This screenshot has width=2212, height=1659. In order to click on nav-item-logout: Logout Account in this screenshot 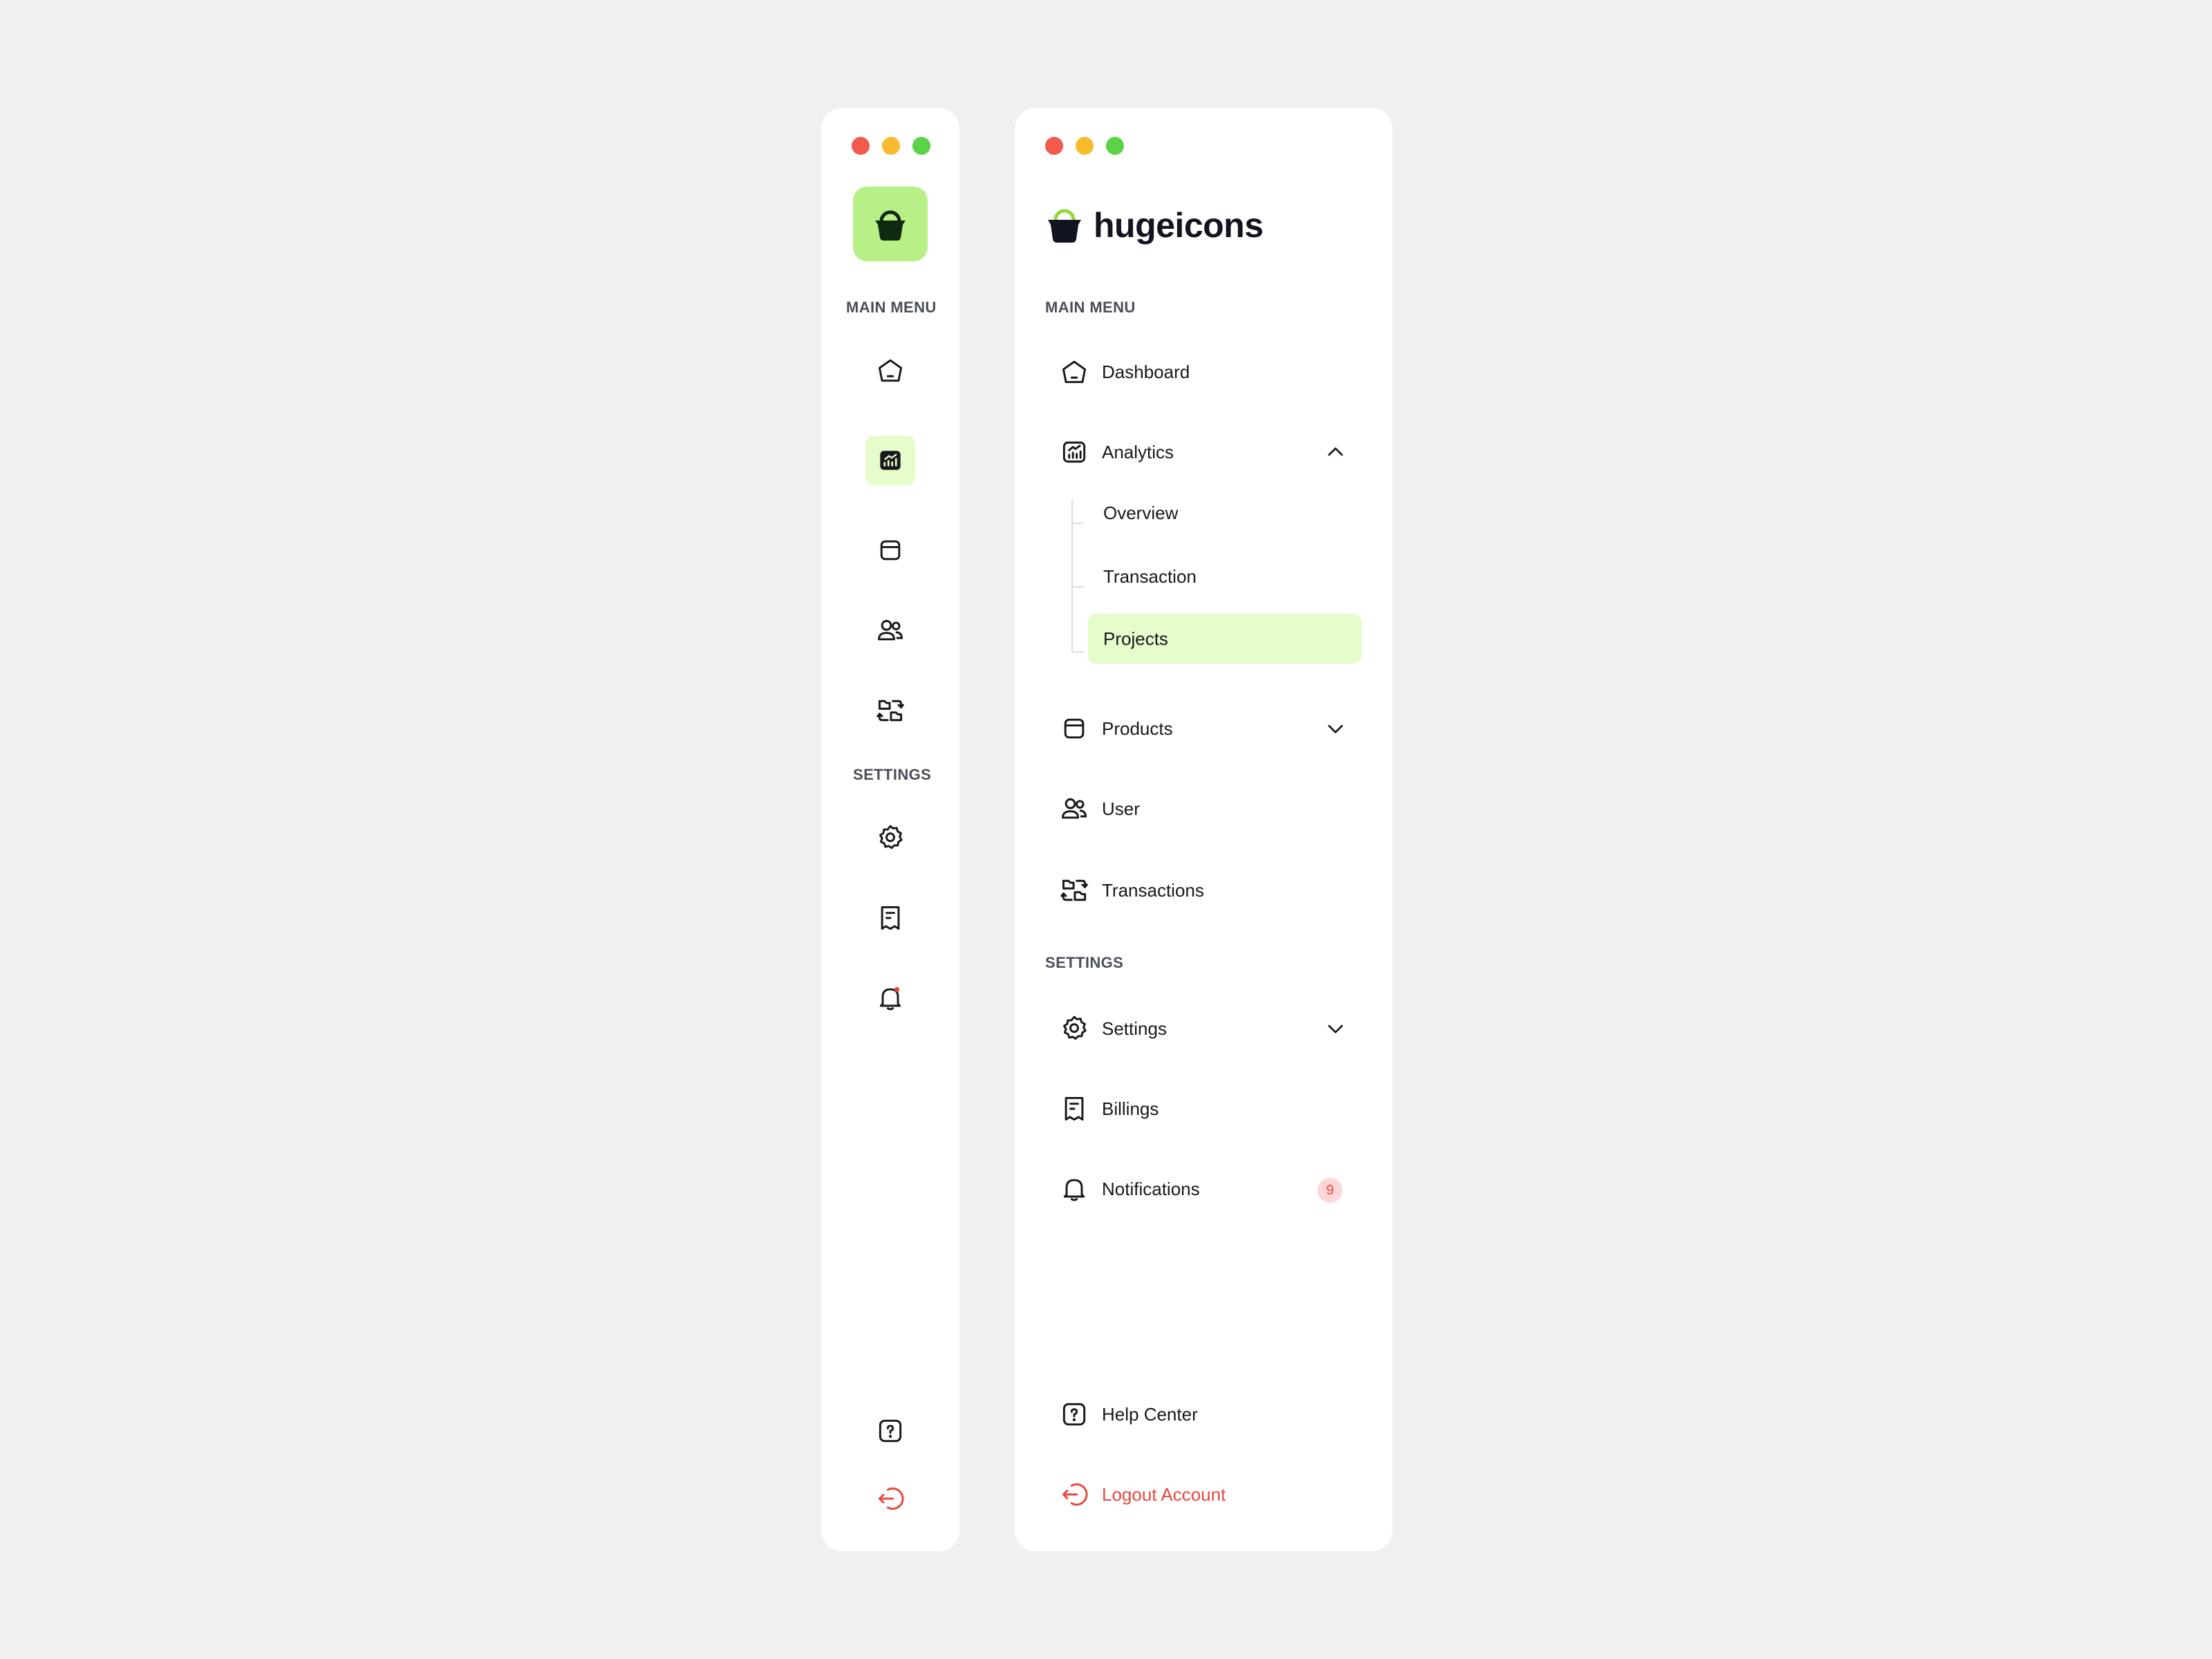, I will do `click(1204, 1494)`.